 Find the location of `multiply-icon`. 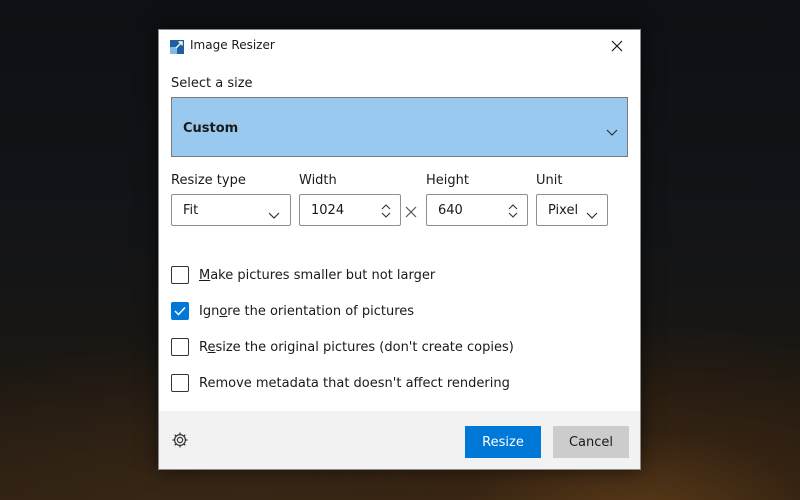

multiply-icon is located at coordinates (411, 212).